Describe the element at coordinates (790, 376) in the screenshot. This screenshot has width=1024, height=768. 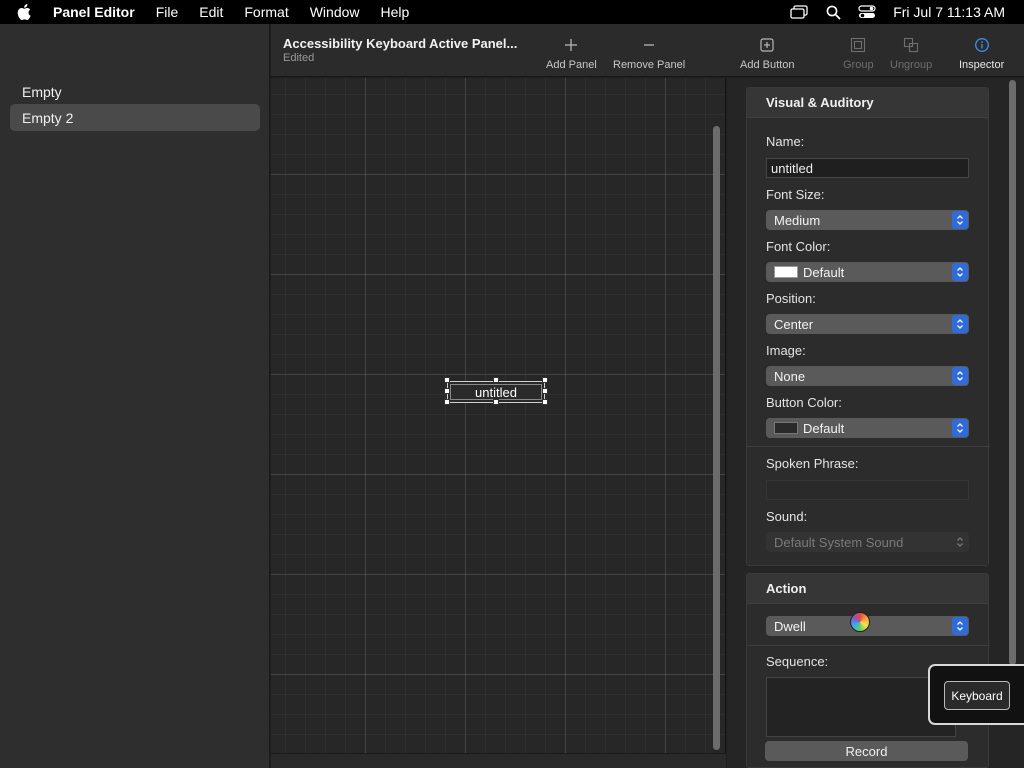
I see `image-value: None` at that location.